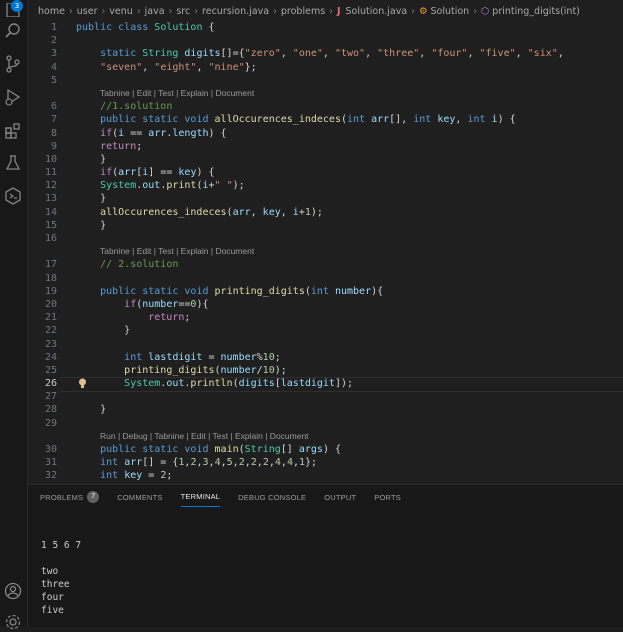 This screenshot has width=623, height=632. What do you see at coordinates (202, 357) in the screenshot?
I see `code-text: int lastdigit = number%10;` at bounding box center [202, 357].